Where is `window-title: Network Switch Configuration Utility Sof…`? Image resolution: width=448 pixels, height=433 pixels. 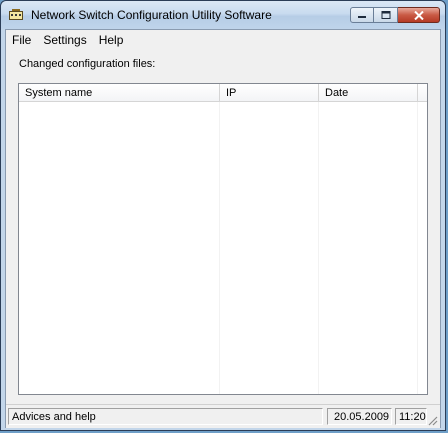 window-title: Network Switch Configuration Utility Sof… is located at coordinates (151, 15).